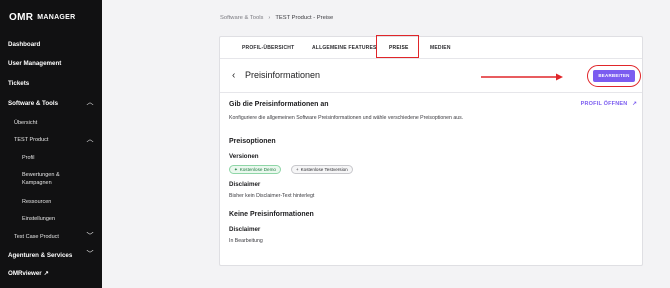 This screenshot has height=288, width=670. Describe the element at coordinates (297, 169) in the screenshot. I see `plus-icon: +` at that location.